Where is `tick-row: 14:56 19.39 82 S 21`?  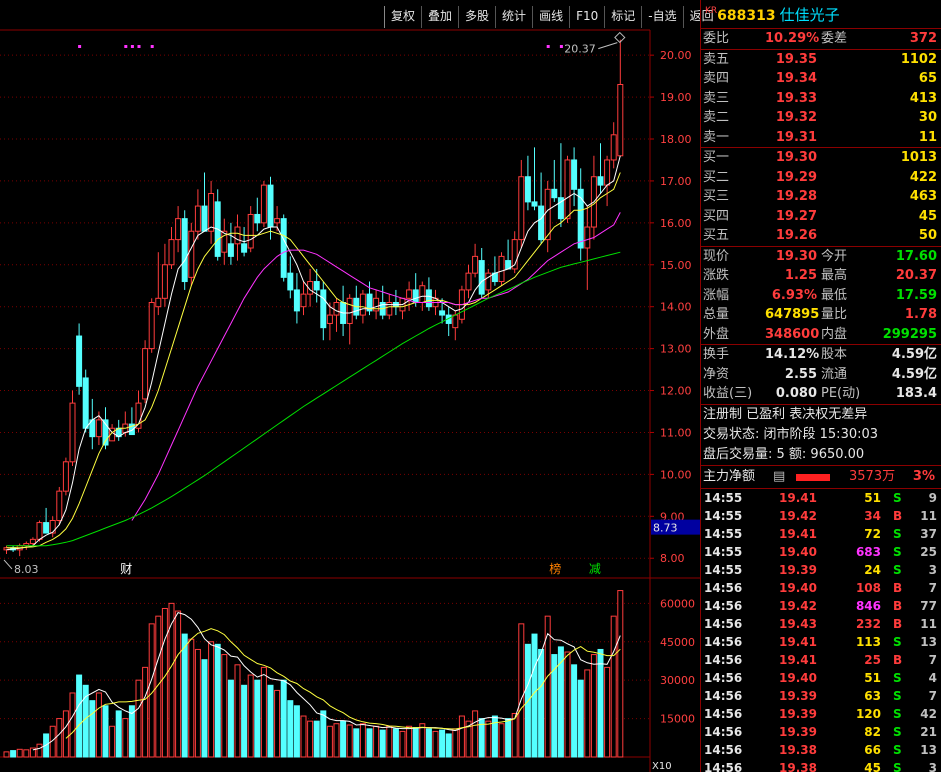 tick-row: 14:56 19.39 82 S 21 is located at coordinates (821, 732).